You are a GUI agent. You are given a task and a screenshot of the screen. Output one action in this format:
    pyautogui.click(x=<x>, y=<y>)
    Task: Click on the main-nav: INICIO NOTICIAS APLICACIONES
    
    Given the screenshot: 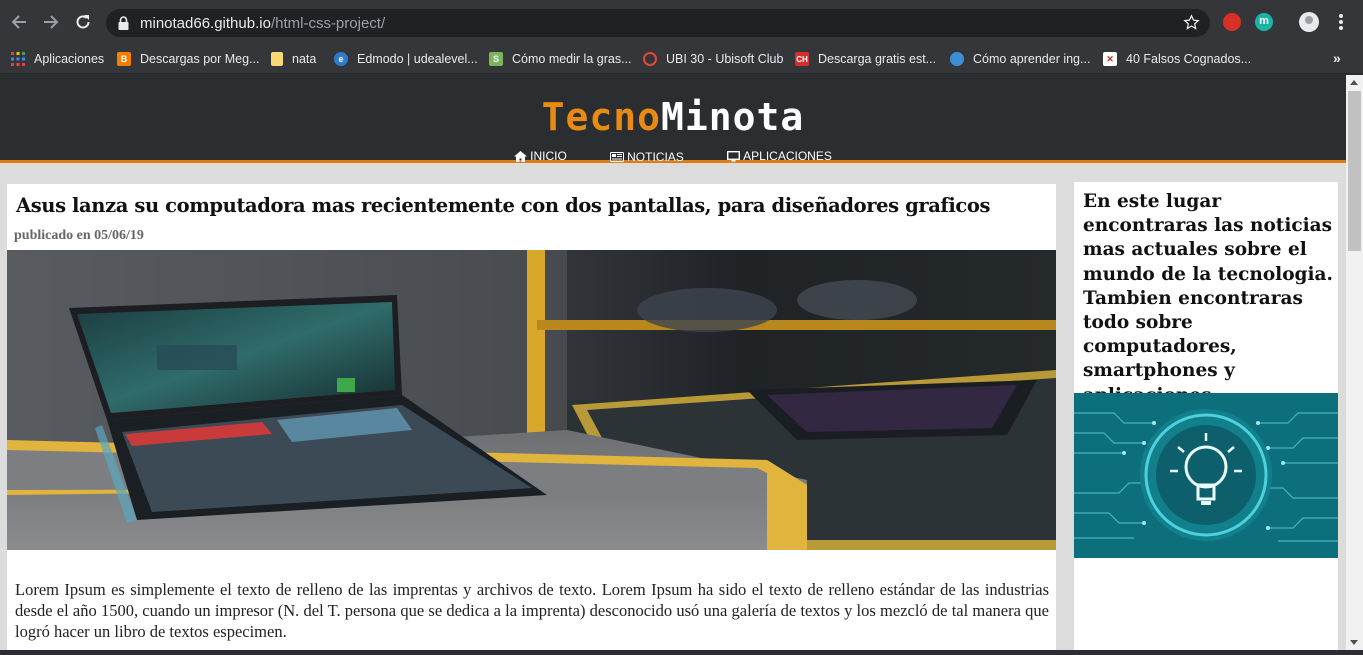 What is the action you would take?
    pyautogui.click(x=673, y=157)
    